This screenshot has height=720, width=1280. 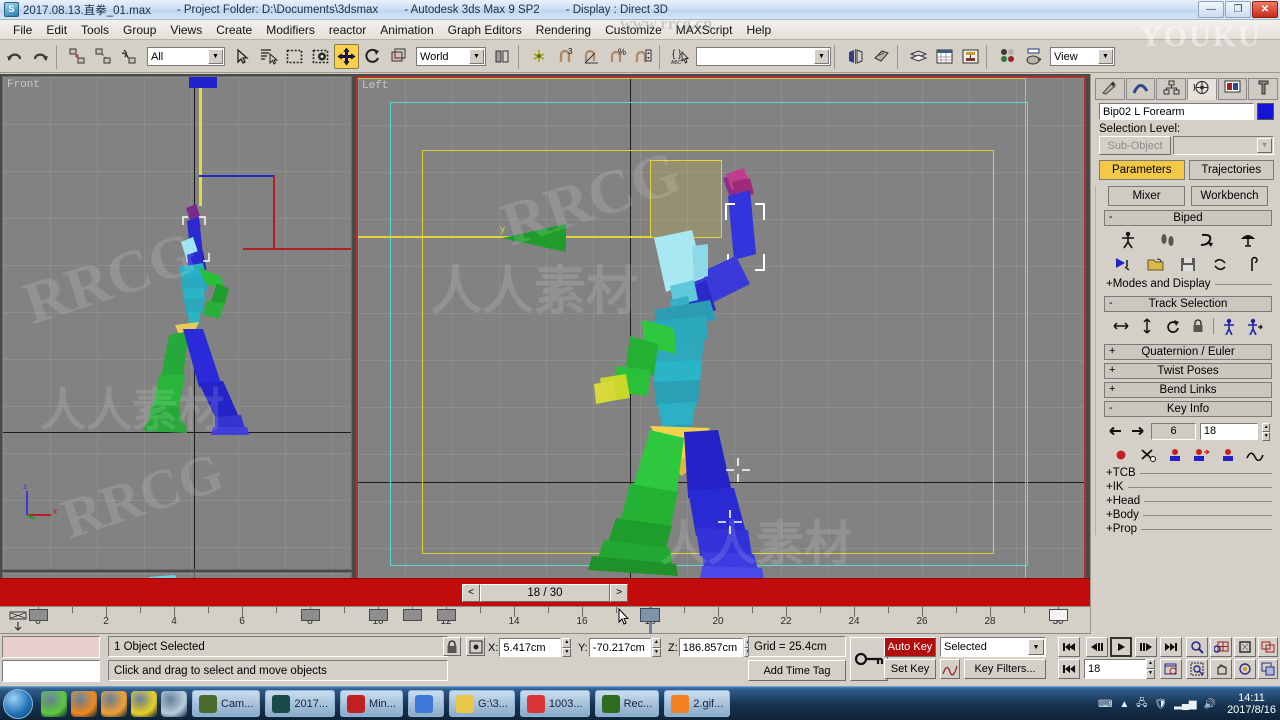 I want to click on menu-item-reactor: reactor, so click(x=347, y=30).